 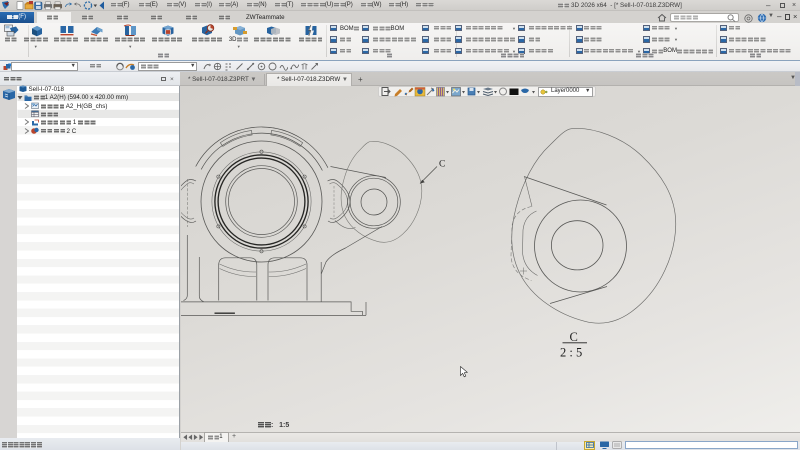 What do you see at coordinates (571, 353) in the screenshot?
I see `svg-text: 2 : 5` at bounding box center [571, 353].